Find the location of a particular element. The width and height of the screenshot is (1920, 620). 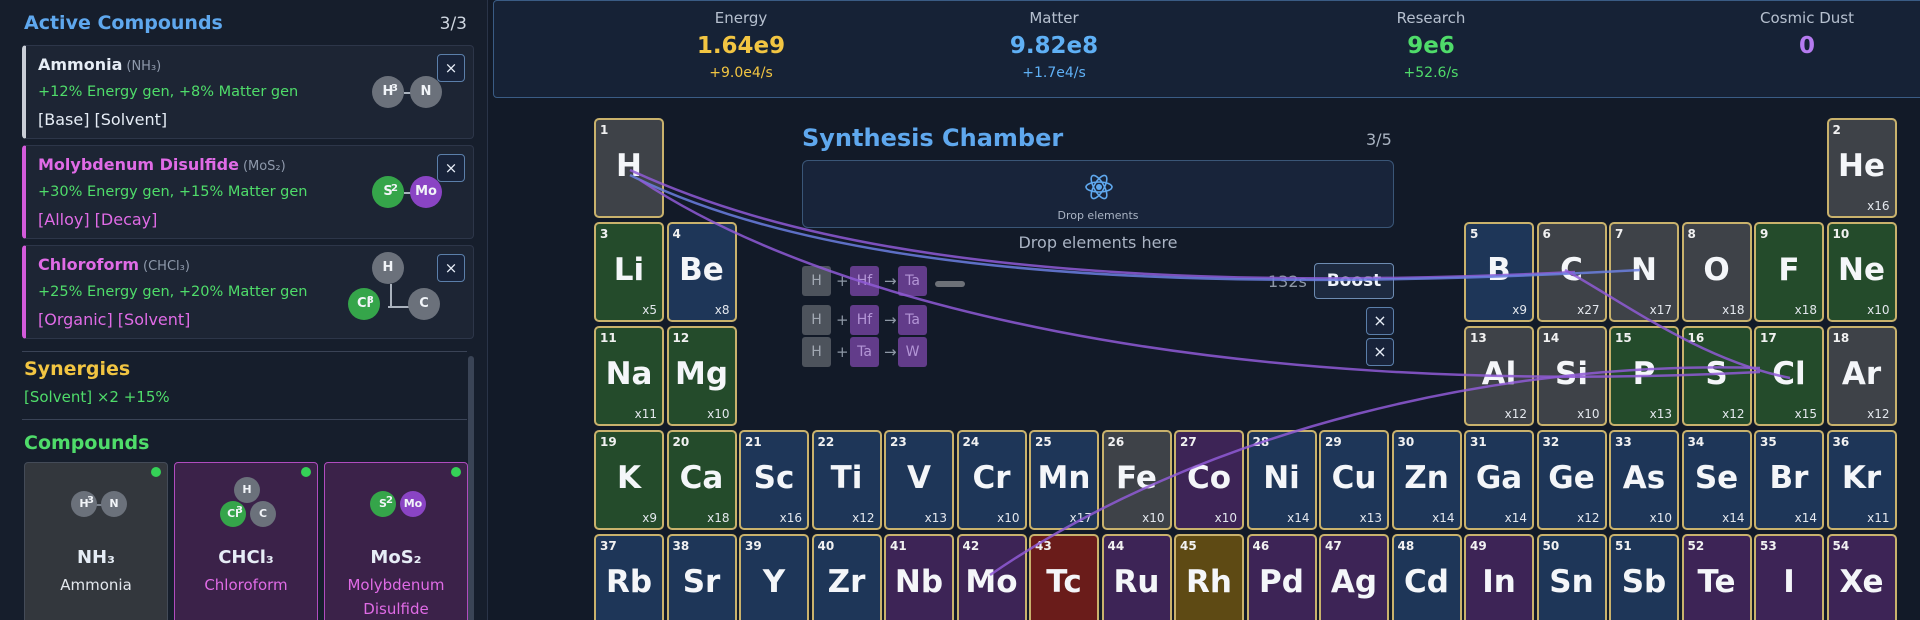

atomic-number: 20 is located at coordinates (681, 442).